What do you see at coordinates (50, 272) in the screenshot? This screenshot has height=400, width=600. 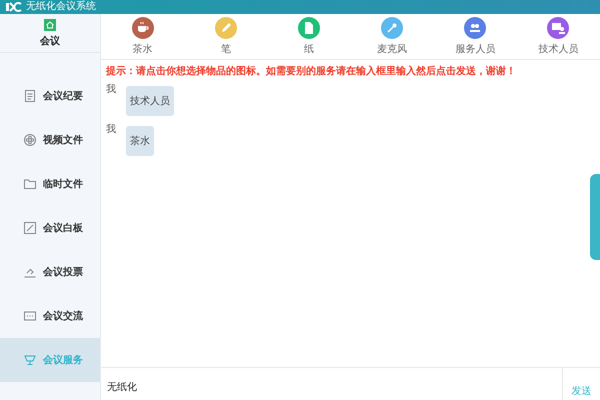 I see `sidebar-item: 会议投票` at bounding box center [50, 272].